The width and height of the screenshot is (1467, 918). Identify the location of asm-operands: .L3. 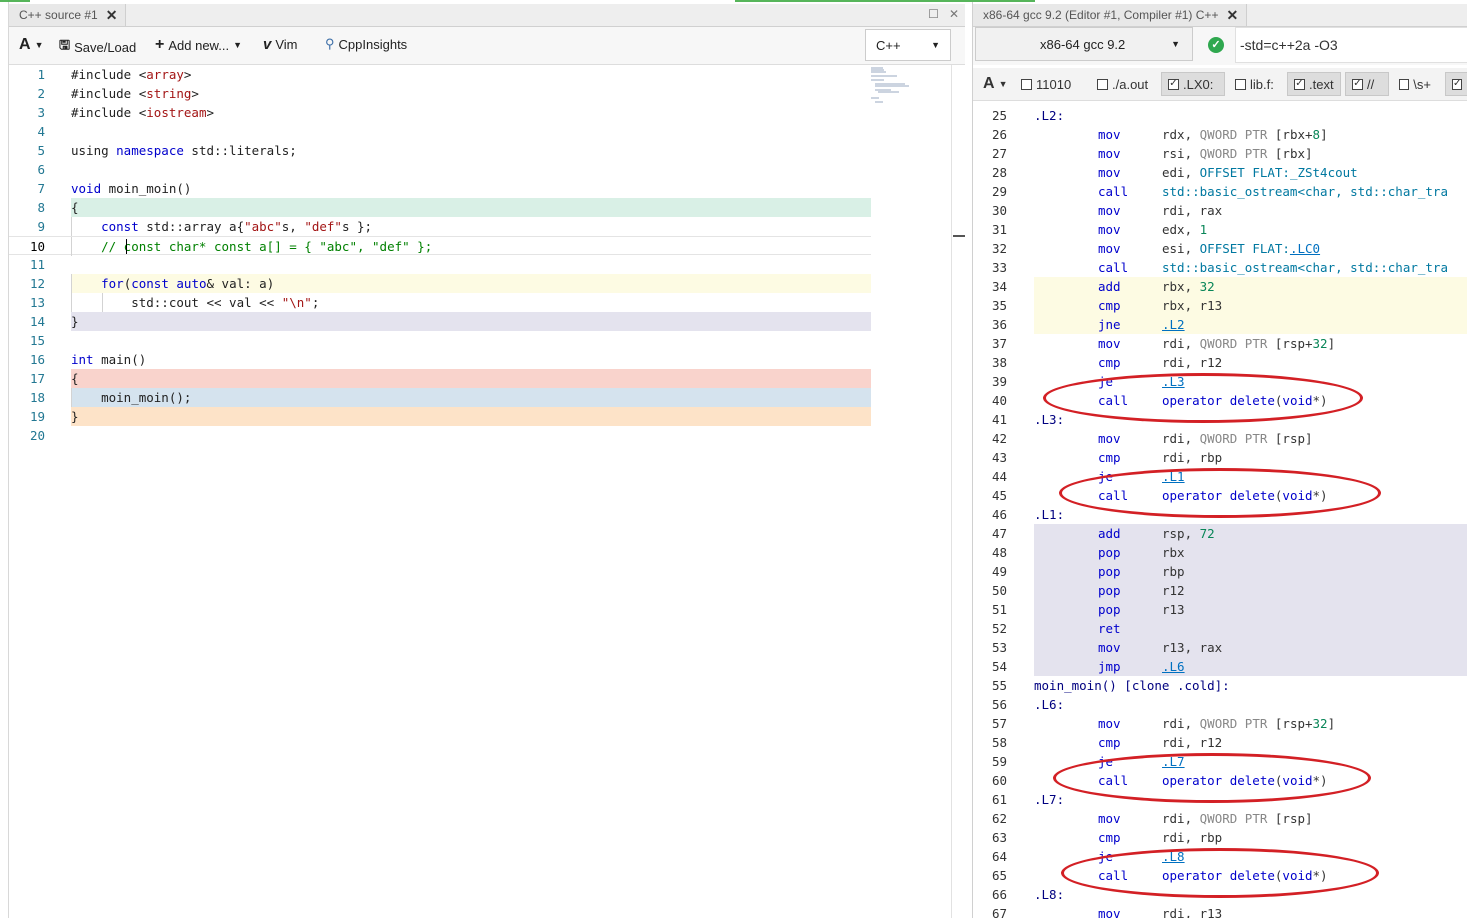
(1173, 381).